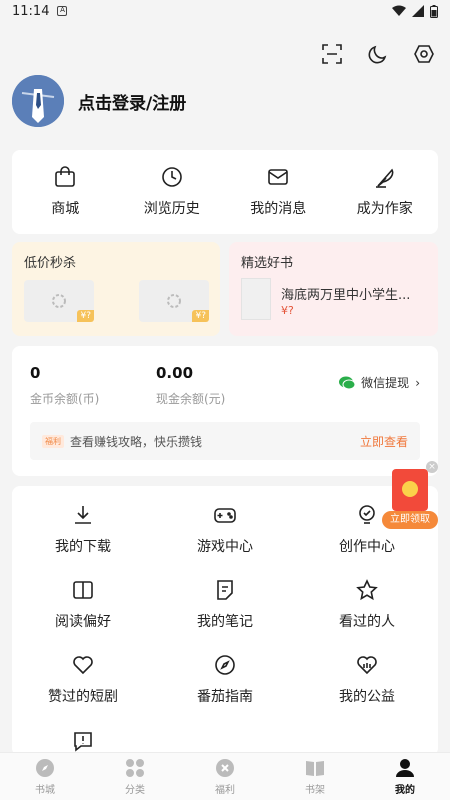 The width and height of the screenshot is (450, 800). I want to click on tab-welfare: 福利, so click(225, 776).